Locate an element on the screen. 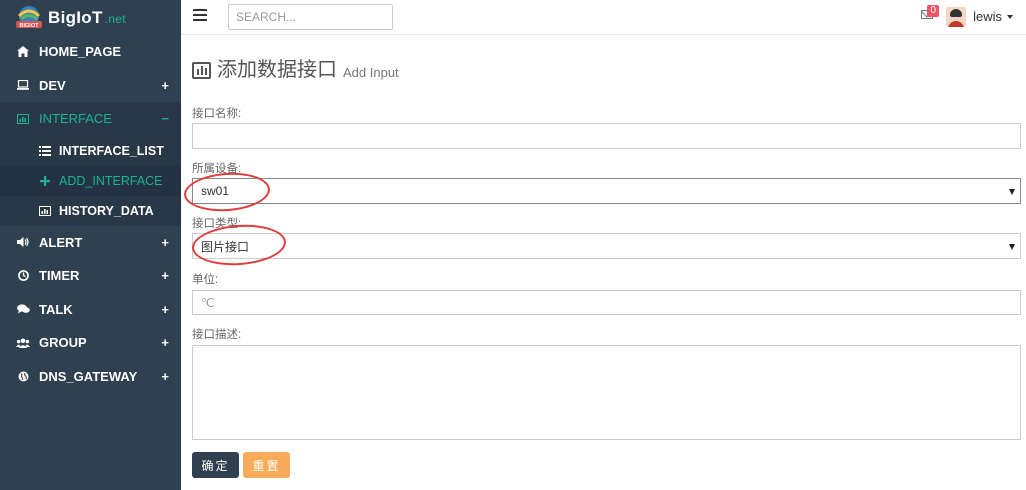 This screenshot has height=490, width=1026. sidebar-item-alert: ALERT + is located at coordinates (90, 243).